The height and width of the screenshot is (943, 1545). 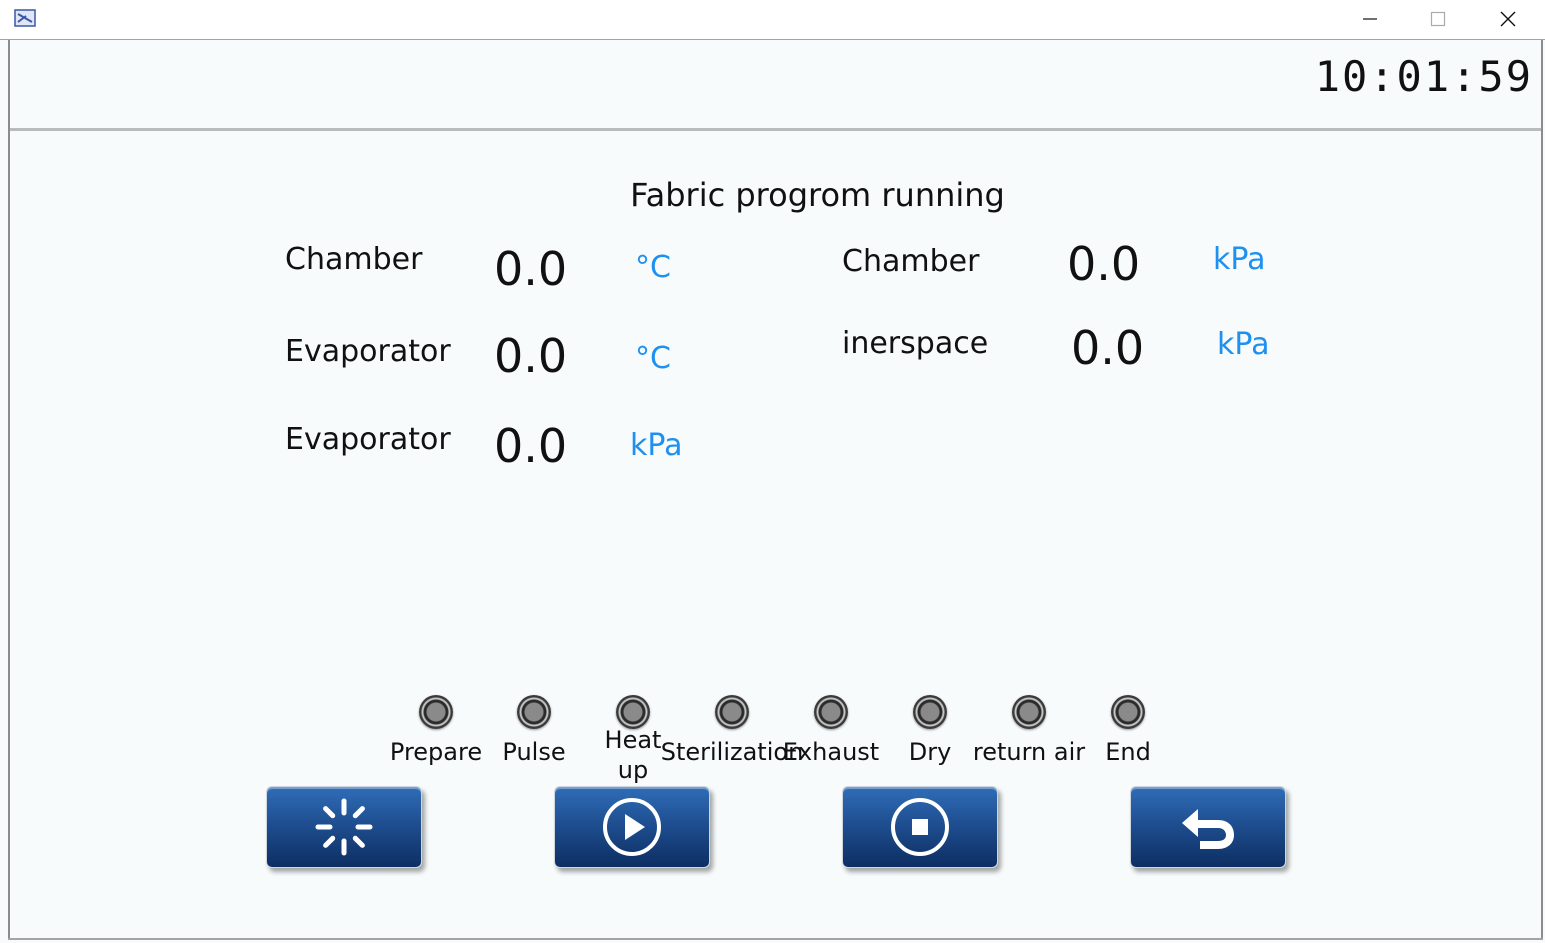 I want to click on stop-icon, so click(x=920, y=827).